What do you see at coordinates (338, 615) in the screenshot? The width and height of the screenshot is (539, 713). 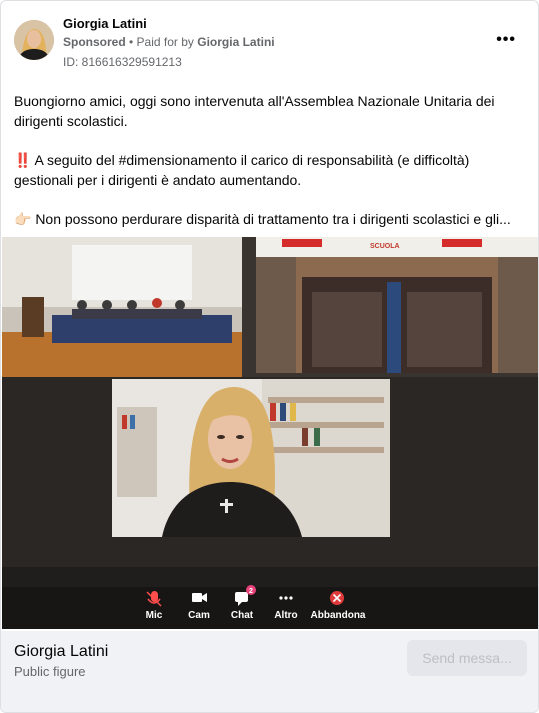 I see `leave-label: Abbandona` at bounding box center [338, 615].